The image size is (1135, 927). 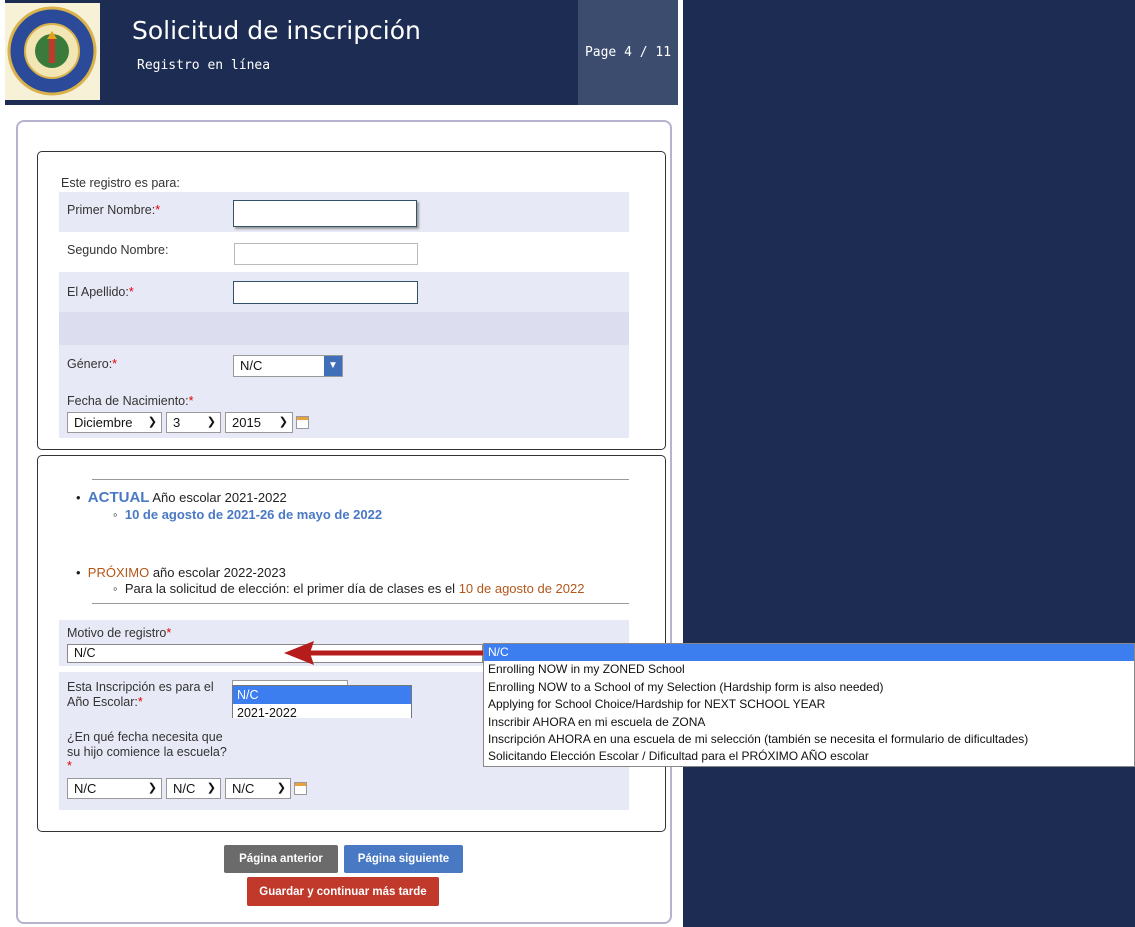 I want to click on start-year-select: N/C ❯, so click(x=258, y=788).